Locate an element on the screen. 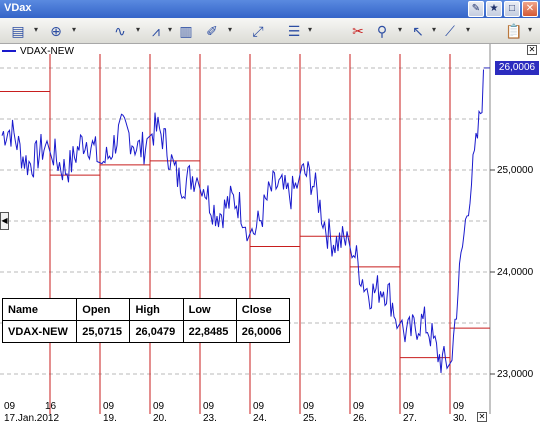  ohlc-value-high: 26,0479 is located at coordinates (156, 331).